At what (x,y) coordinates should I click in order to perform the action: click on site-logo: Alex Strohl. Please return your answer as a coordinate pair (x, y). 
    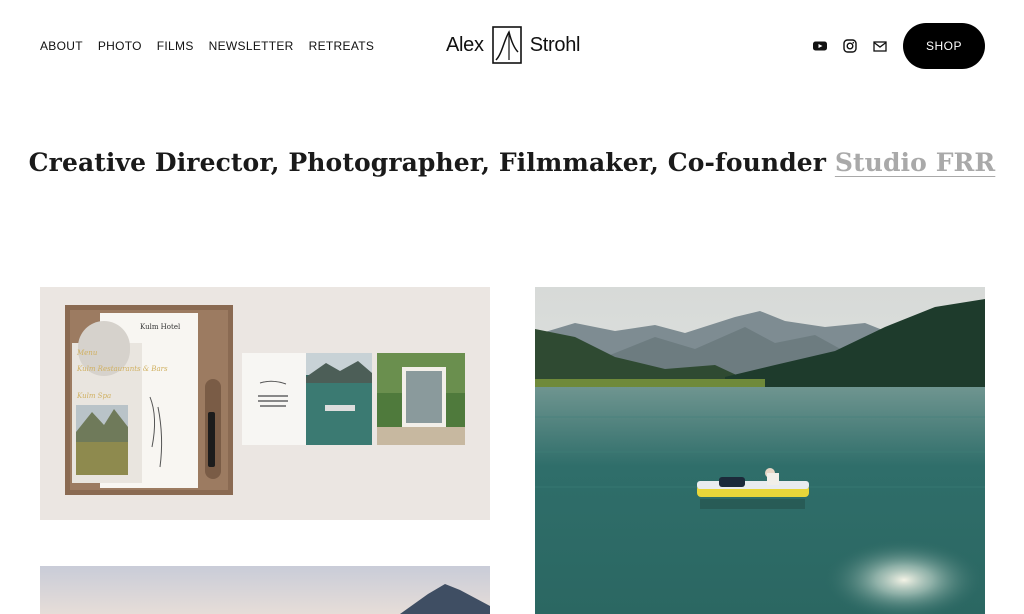
    Looking at the image, I should click on (513, 45).